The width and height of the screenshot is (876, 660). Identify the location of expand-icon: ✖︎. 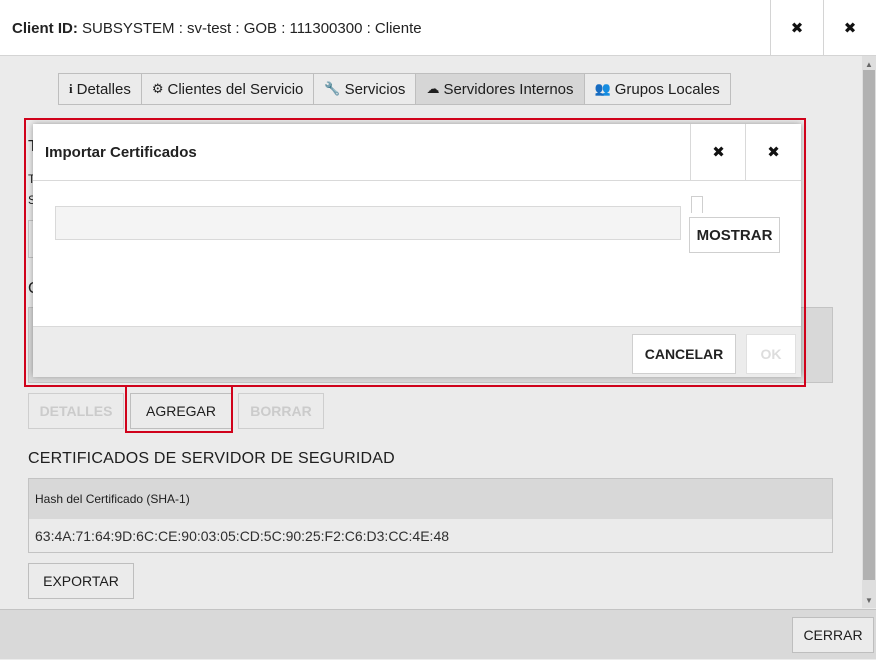
(797, 28).